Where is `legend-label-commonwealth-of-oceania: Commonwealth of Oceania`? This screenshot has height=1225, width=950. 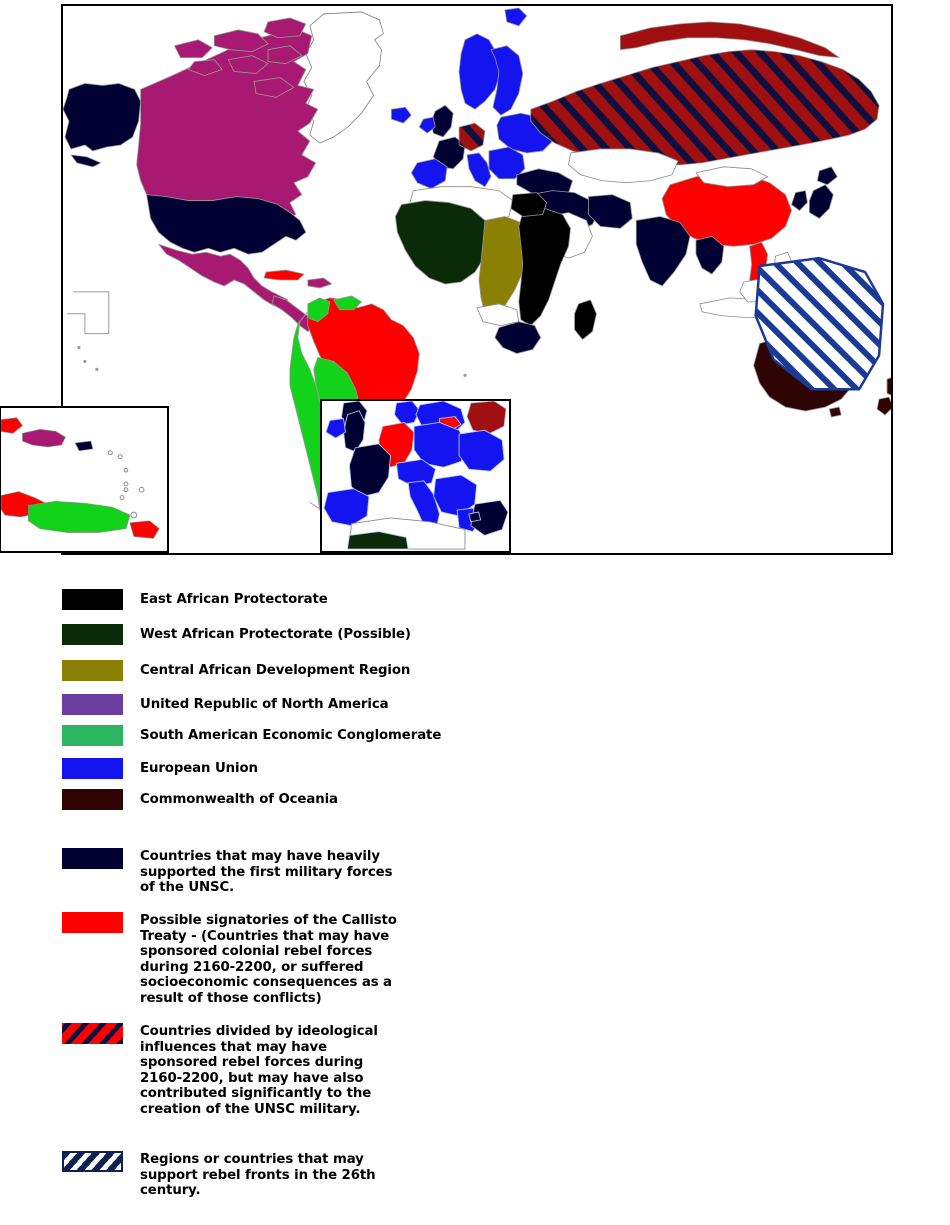 legend-label-commonwealth-of-oceania: Commonwealth of Oceania is located at coordinates (239, 799).